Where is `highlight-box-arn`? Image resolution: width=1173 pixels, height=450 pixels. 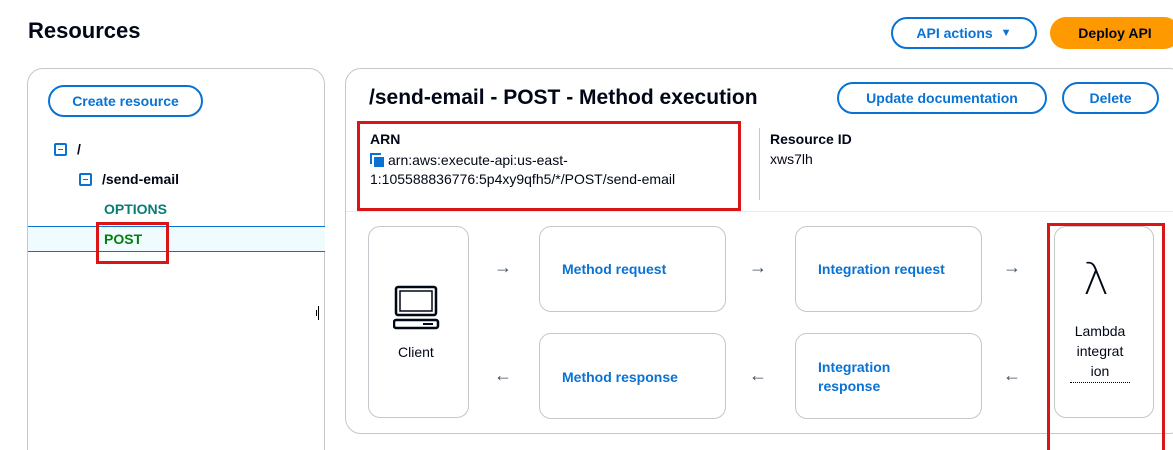
highlight-box-arn is located at coordinates (549, 166).